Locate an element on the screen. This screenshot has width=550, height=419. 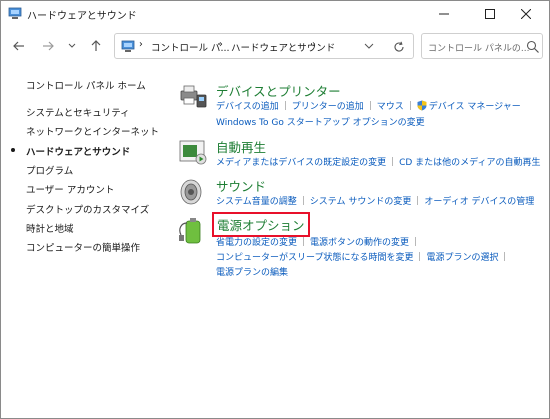
device-manager-link: デバイス マネージャー is located at coordinates (475, 107).